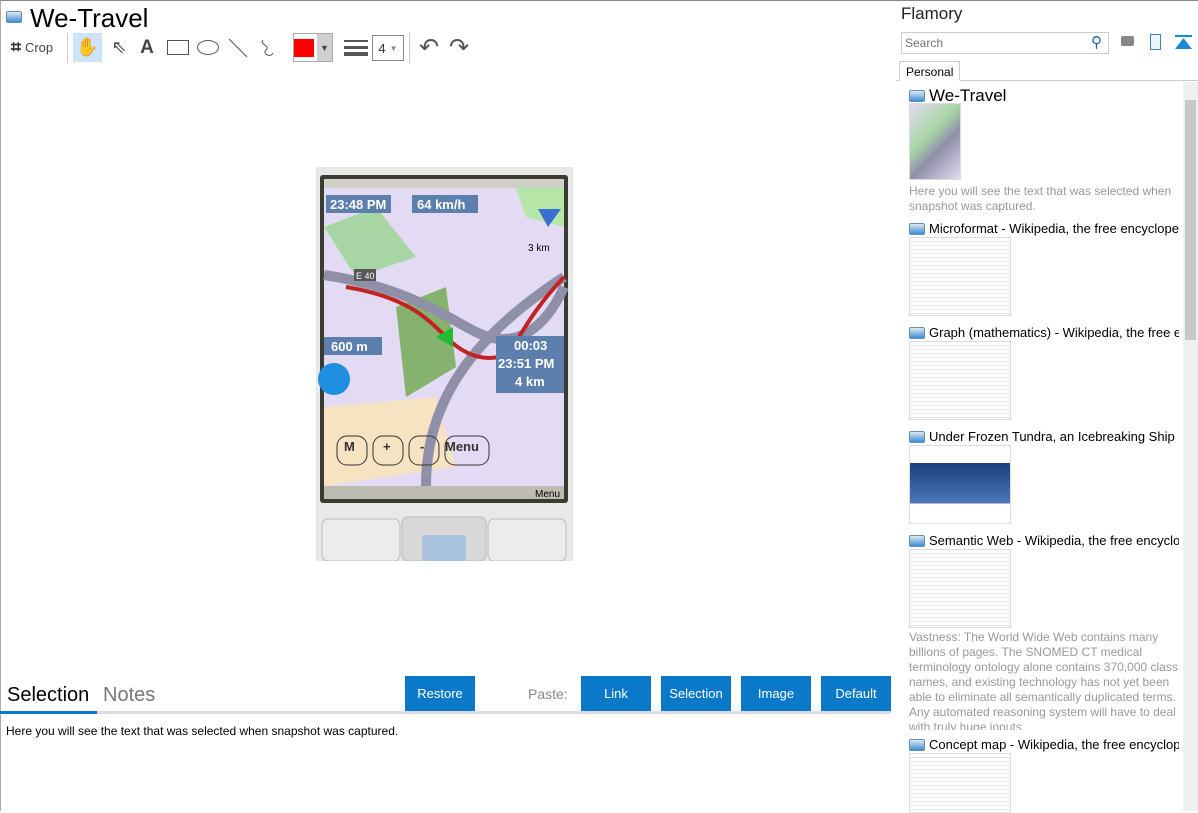 The height and width of the screenshot is (813, 1198). I want to click on paste-image-button: Image, so click(776, 693).